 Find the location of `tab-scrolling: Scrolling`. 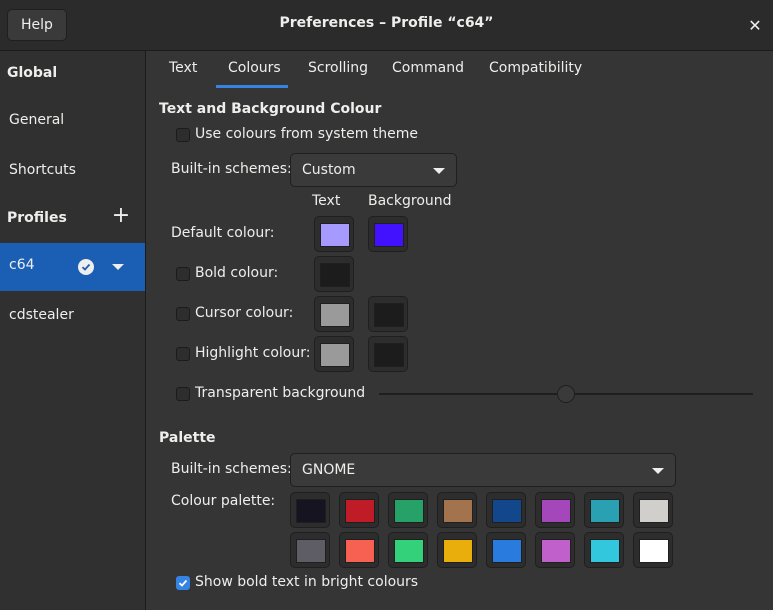

tab-scrolling: Scrolling is located at coordinates (335, 69).